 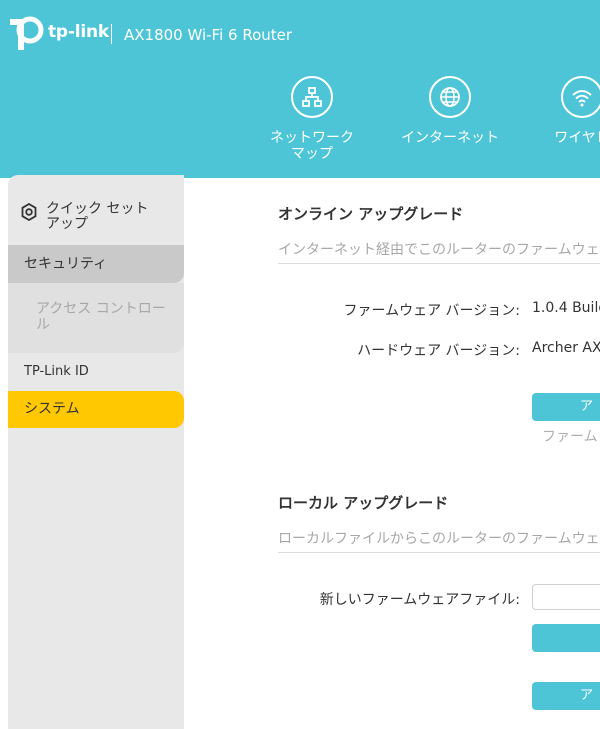 I want to click on product-name: AX1800 Wi-Fi 6 Router, so click(x=208, y=35).